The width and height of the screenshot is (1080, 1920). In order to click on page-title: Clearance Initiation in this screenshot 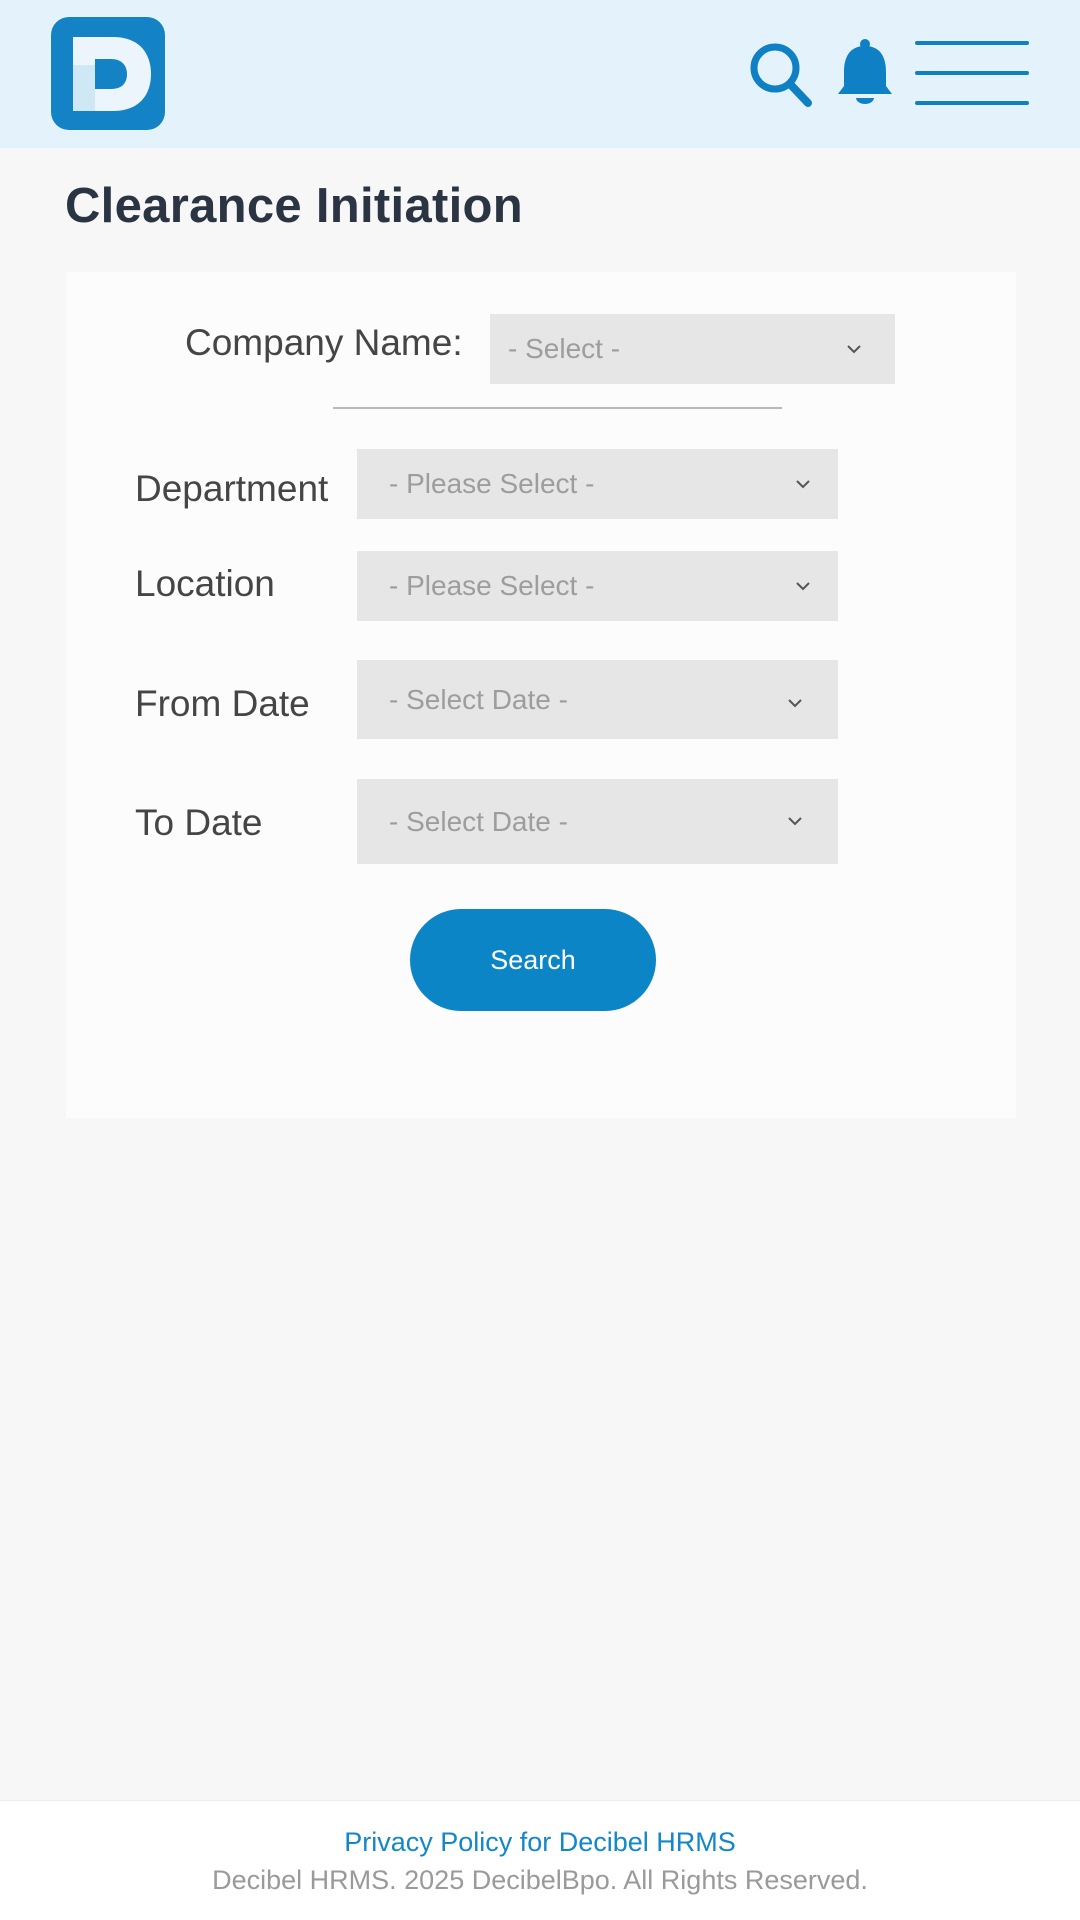, I will do `click(294, 206)`.